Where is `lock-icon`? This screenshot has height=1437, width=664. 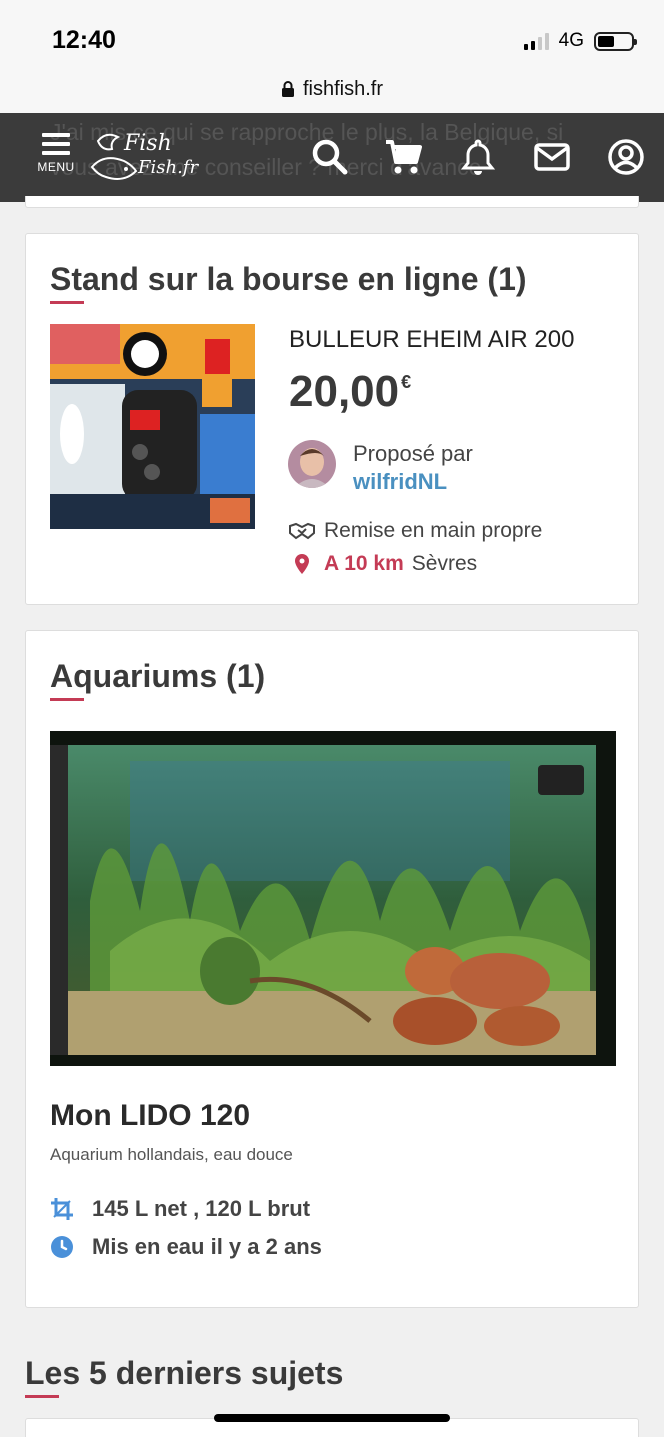
lock-icon is located at coordinates (287, 89).